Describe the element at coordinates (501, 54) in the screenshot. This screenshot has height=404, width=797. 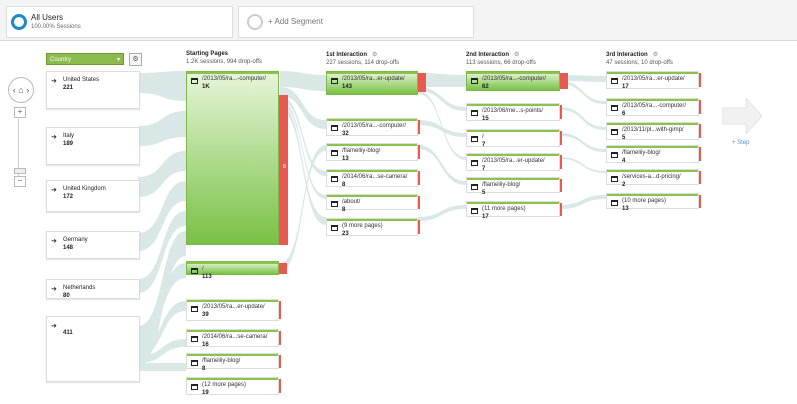
I see `column-title: 2nd Interaction ⚙` at that location.